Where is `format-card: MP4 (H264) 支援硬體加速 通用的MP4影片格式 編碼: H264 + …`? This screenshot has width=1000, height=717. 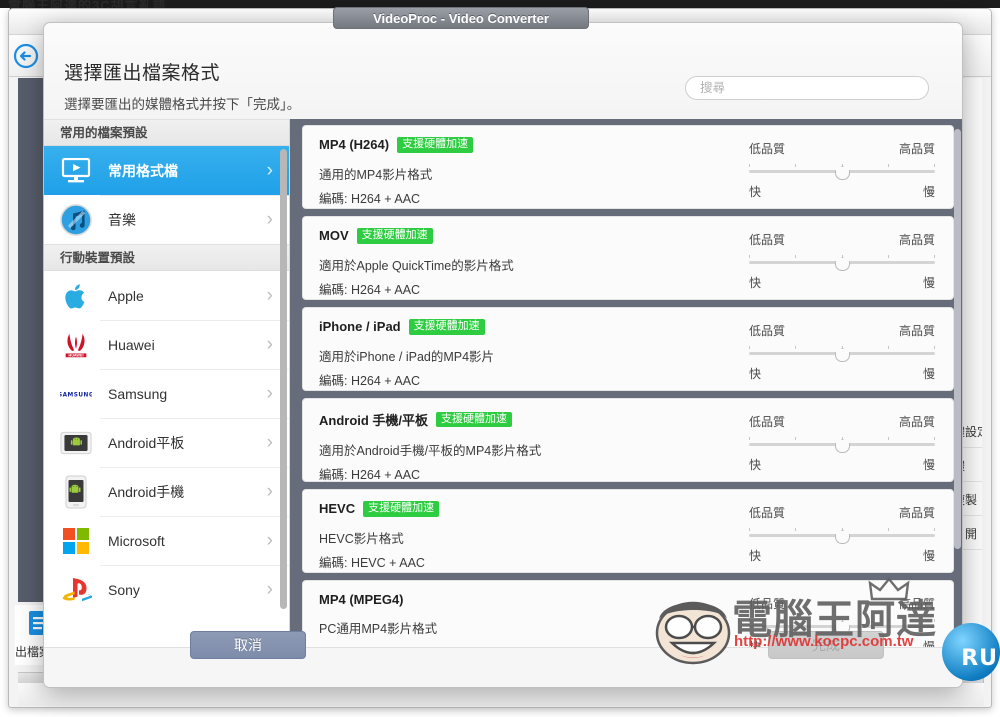 format-card: MP4 (H264) 支援硬體加速 通用的MP4影片格式 編碼: H264 + … is located at coordinates (628, 167).